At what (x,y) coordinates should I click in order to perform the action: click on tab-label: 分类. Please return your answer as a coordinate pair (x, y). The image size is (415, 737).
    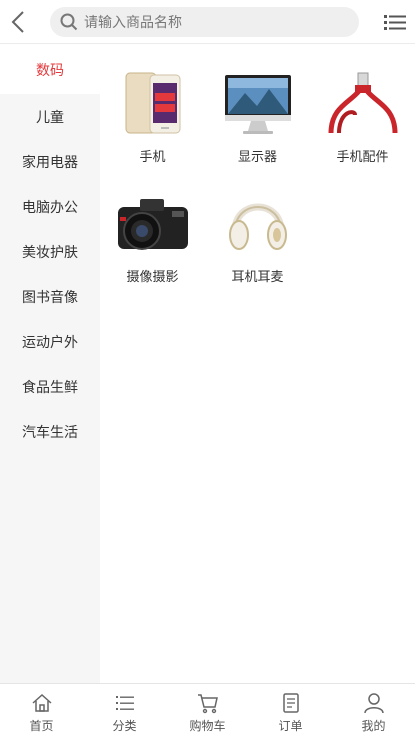
    Looking at the image, I should click on (124, 726).